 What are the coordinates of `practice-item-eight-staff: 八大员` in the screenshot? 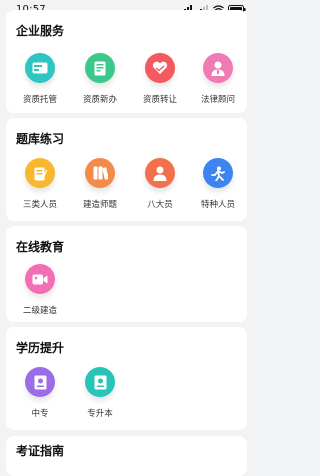 It's located at (160, 188).